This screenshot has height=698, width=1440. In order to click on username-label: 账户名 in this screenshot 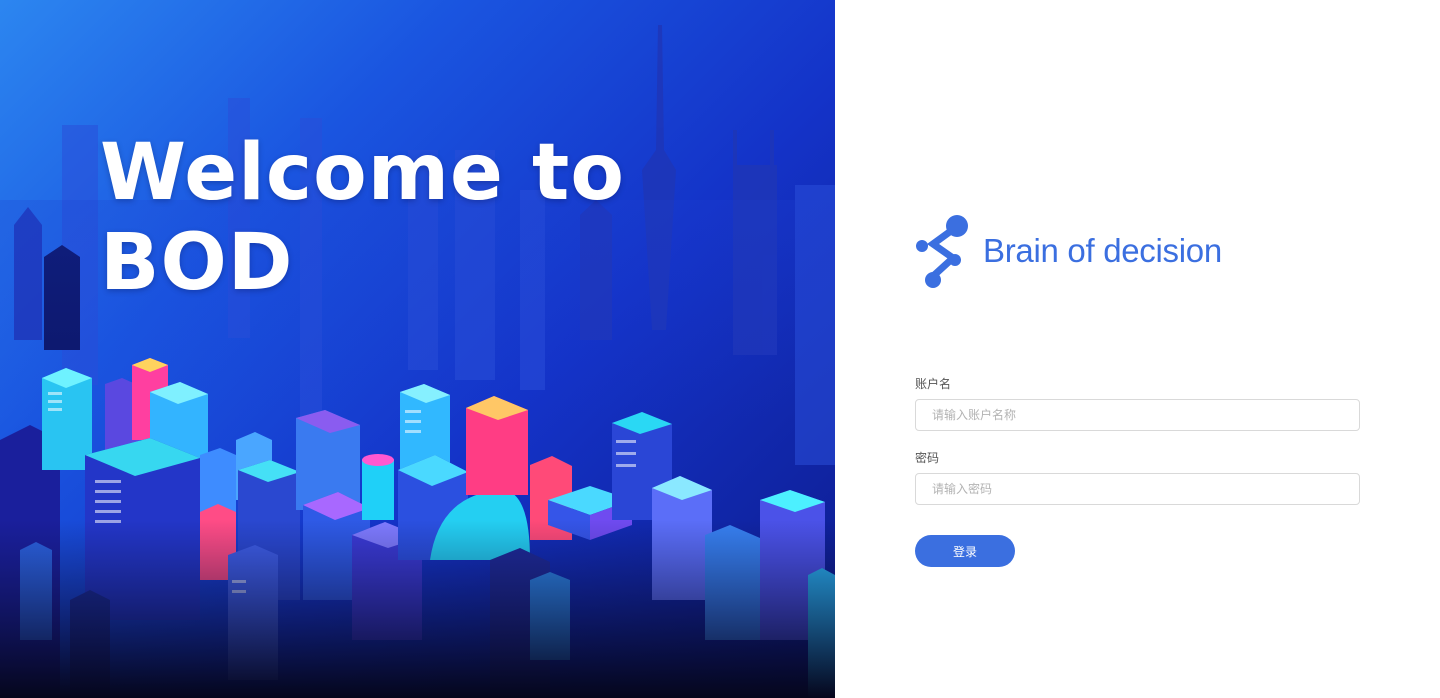, I will do `click(933, 384)`.